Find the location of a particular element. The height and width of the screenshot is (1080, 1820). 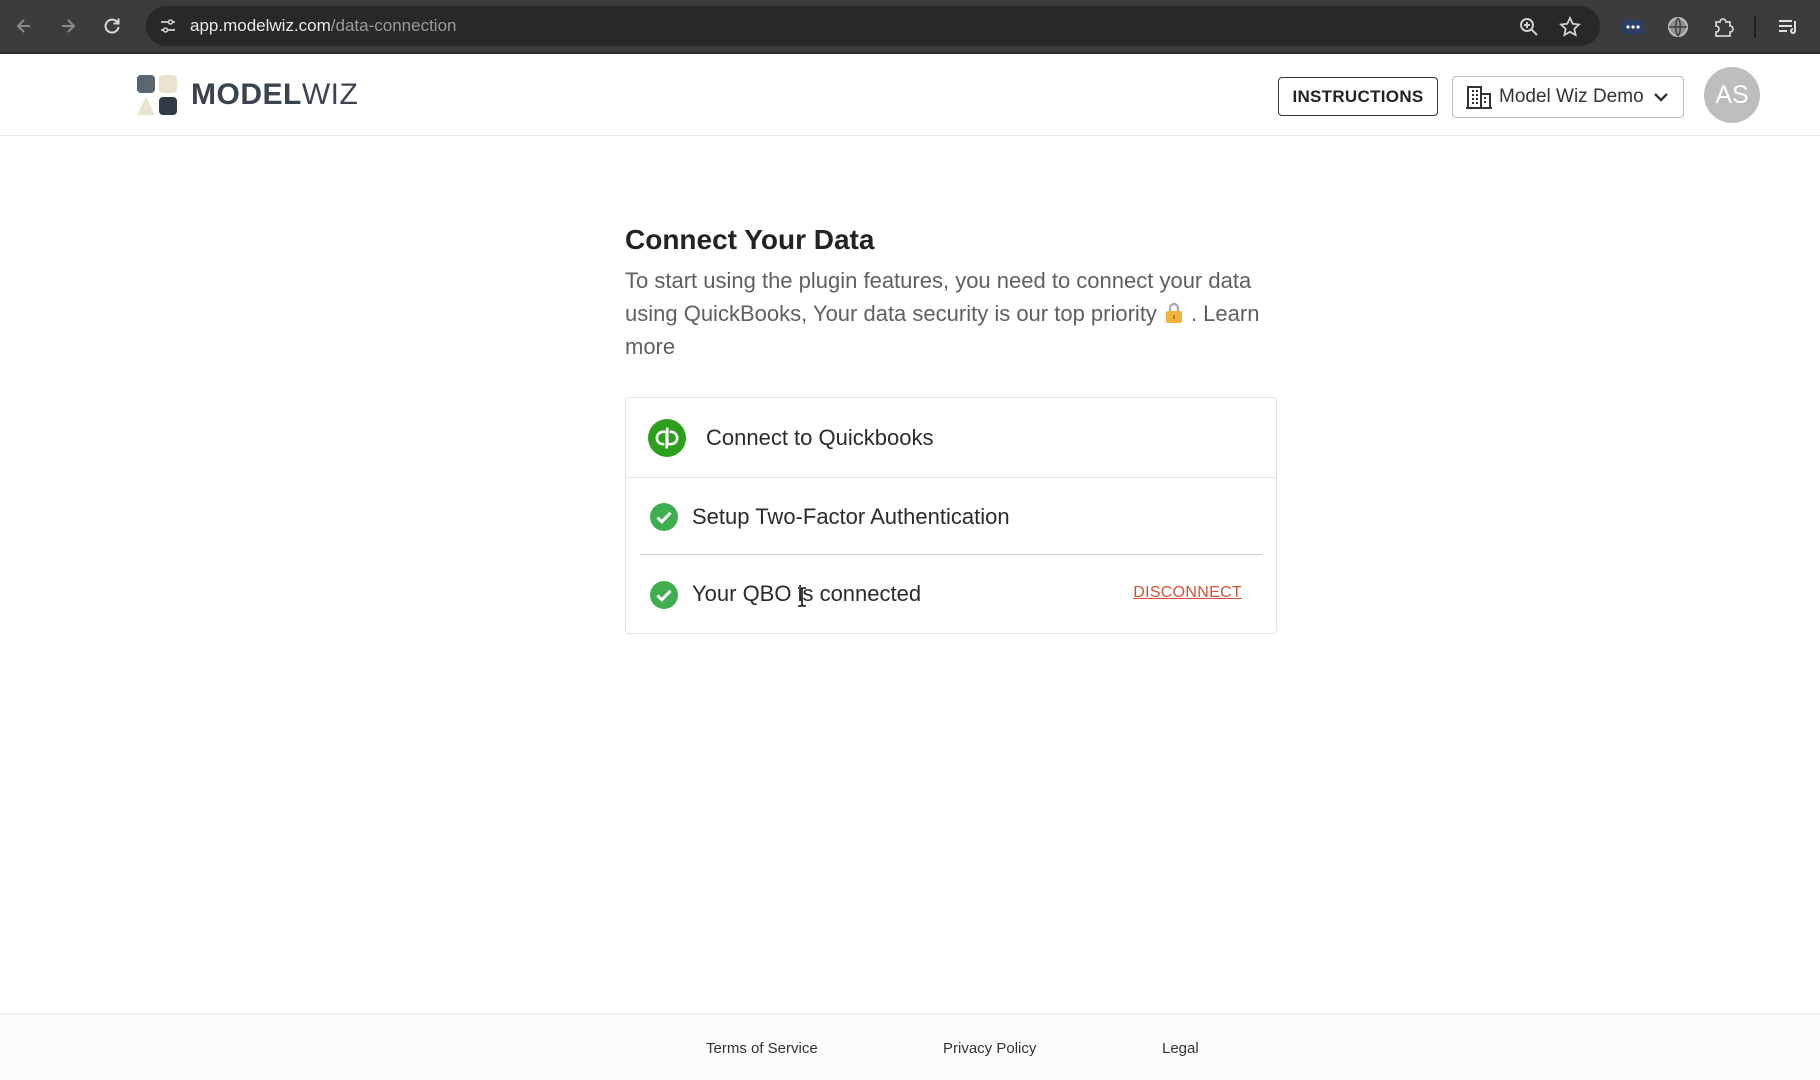

reading-list-icon is located at coordinates (1789, 27).